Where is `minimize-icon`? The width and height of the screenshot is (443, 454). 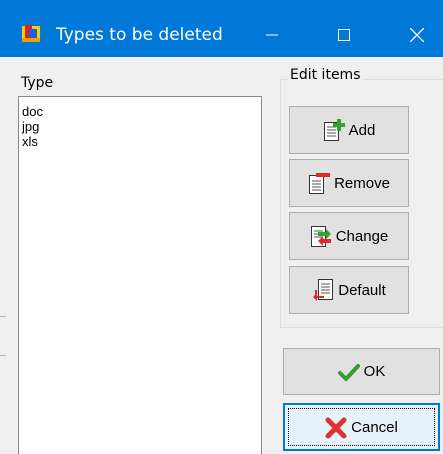 minimize-icon is located at coordinates (272, 35).